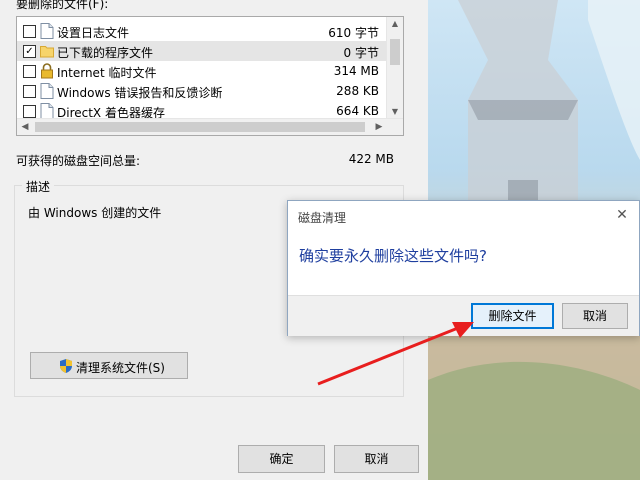 The width and height of the screenshot is (640, 480). Describe the element at coordinates (202, 31) in the screenshot. I see `list-item: 设置日志文件 610 字节` at that location.